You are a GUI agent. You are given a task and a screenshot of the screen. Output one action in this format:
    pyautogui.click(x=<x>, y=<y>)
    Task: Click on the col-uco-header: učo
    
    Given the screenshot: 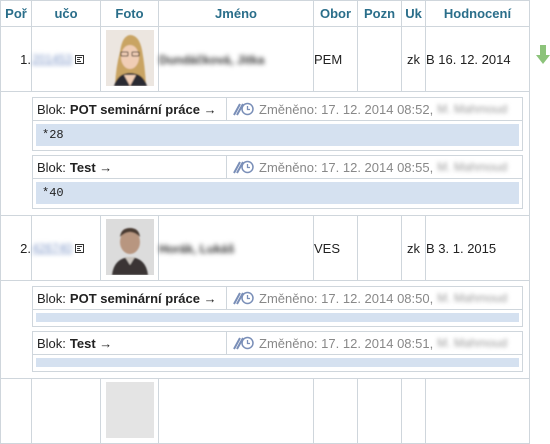 What is the action you would take?
    pyautogui.click(x=66, y=13)
    